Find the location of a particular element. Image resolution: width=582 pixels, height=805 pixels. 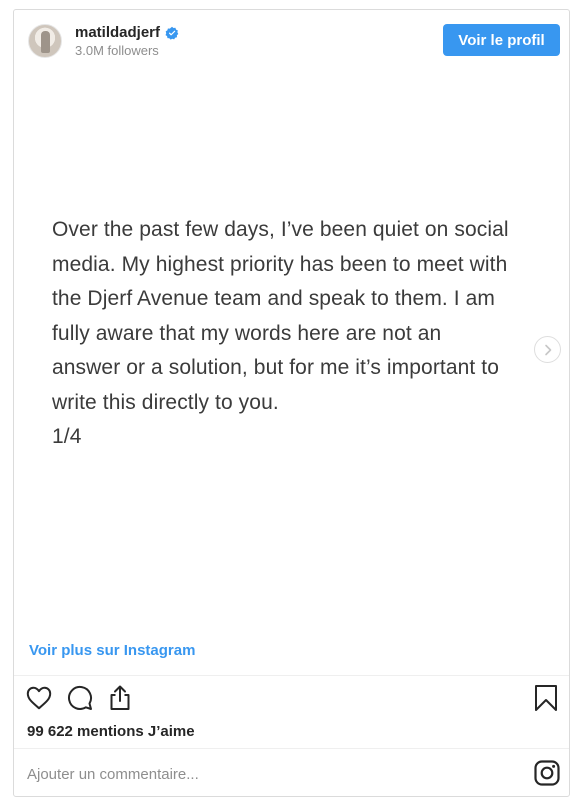

chevron-right-icon is located at coordinates (547, 349).